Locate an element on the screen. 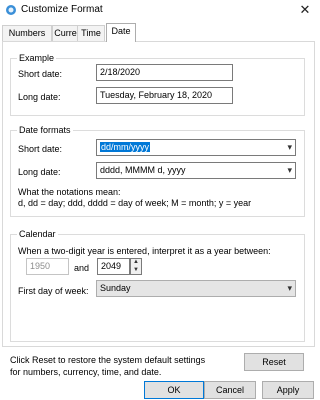  year-to-spinner: ▲ ▼ is located at coordinates (136, 266).